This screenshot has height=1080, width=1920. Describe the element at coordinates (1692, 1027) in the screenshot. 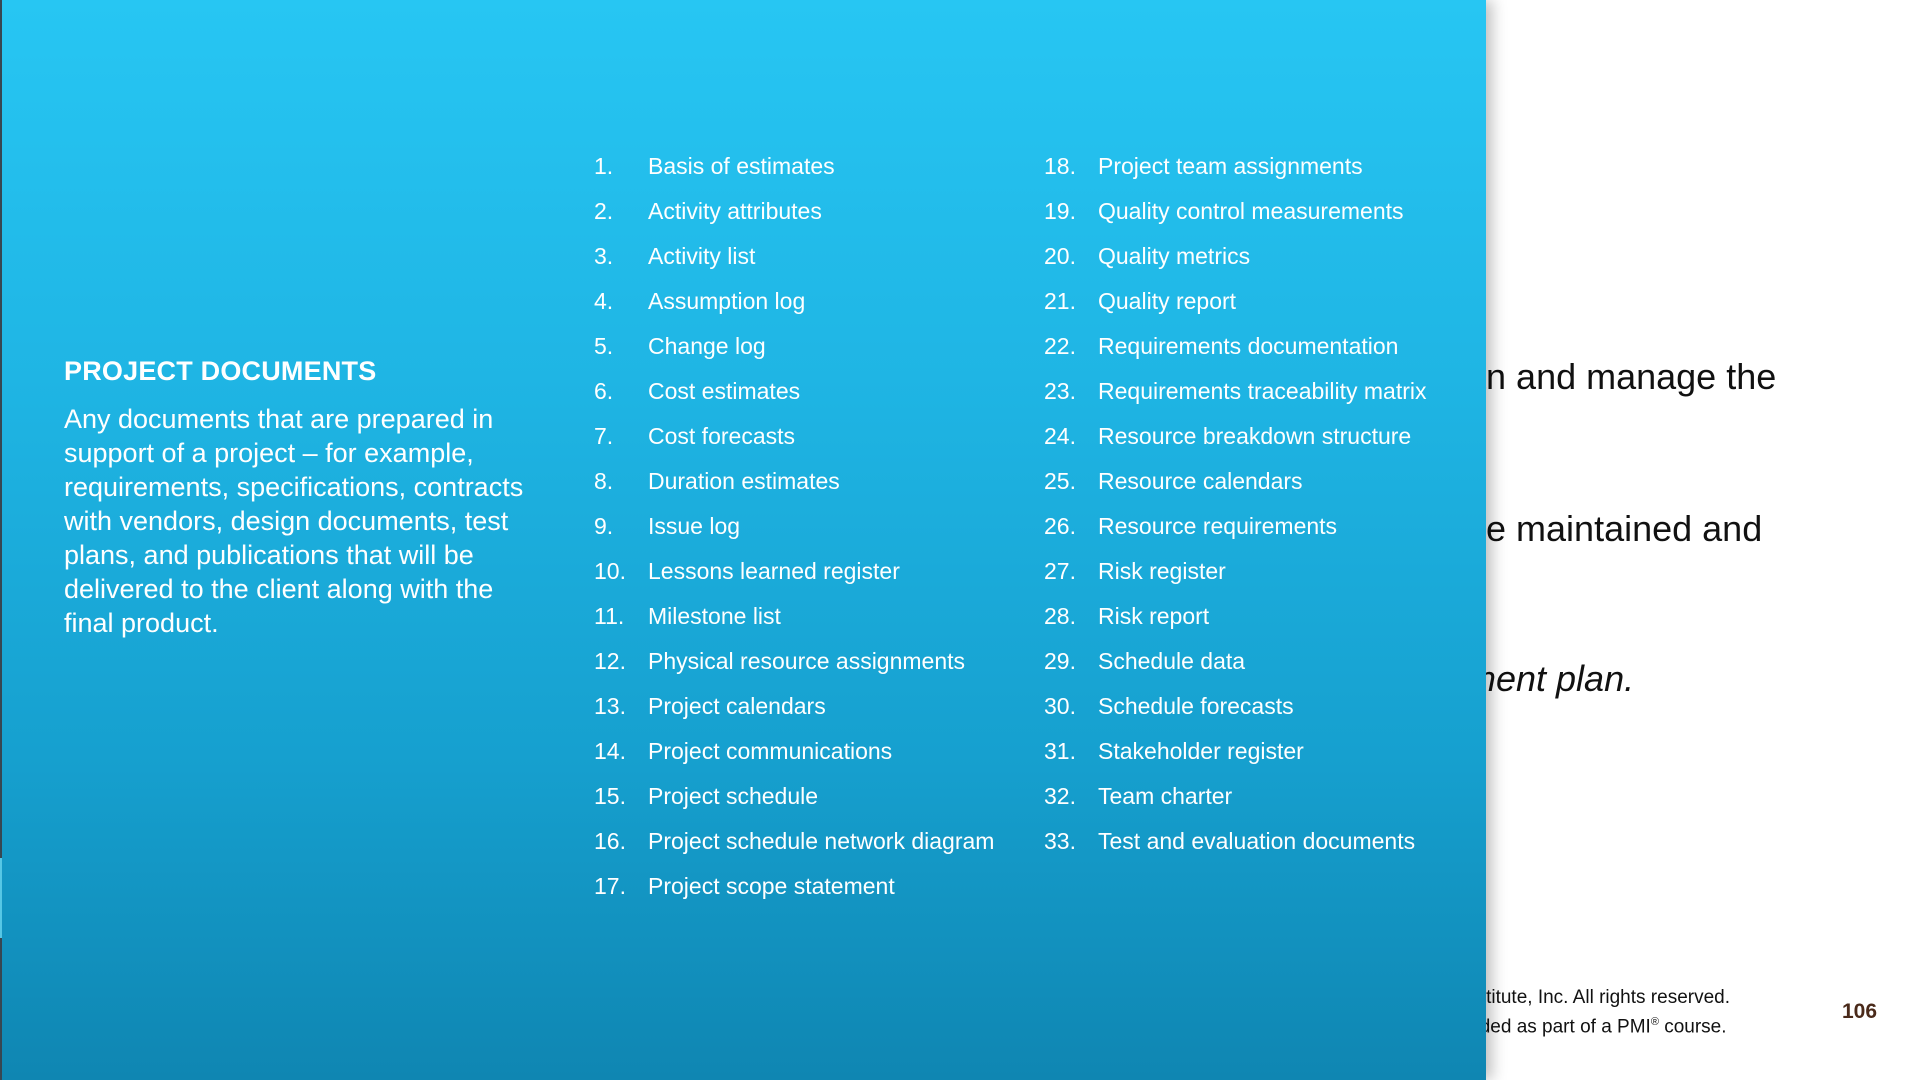

I see `copyright-line-2-end: course.` at that location.